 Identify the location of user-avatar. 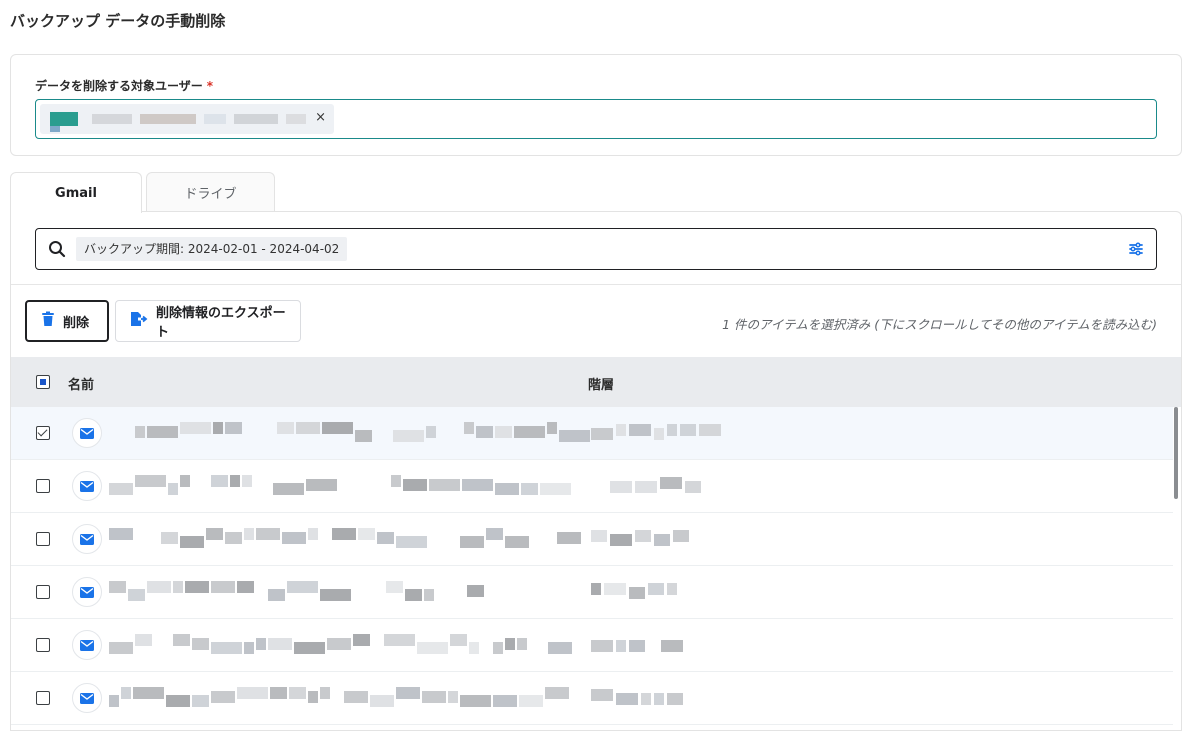
(64, 119).